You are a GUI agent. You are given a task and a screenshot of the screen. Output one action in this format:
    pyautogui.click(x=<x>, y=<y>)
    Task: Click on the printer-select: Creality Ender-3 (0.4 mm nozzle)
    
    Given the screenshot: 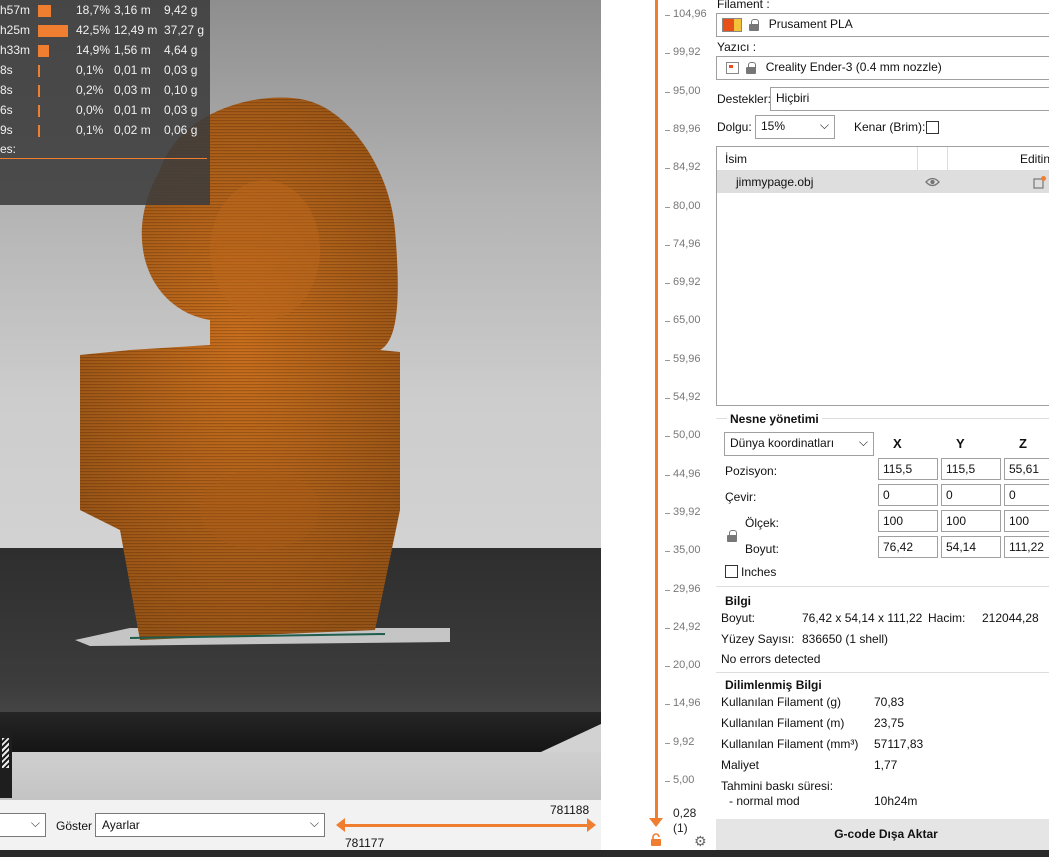 What is the action you would take?
    pyautogui.click(x=882, y=68)
    